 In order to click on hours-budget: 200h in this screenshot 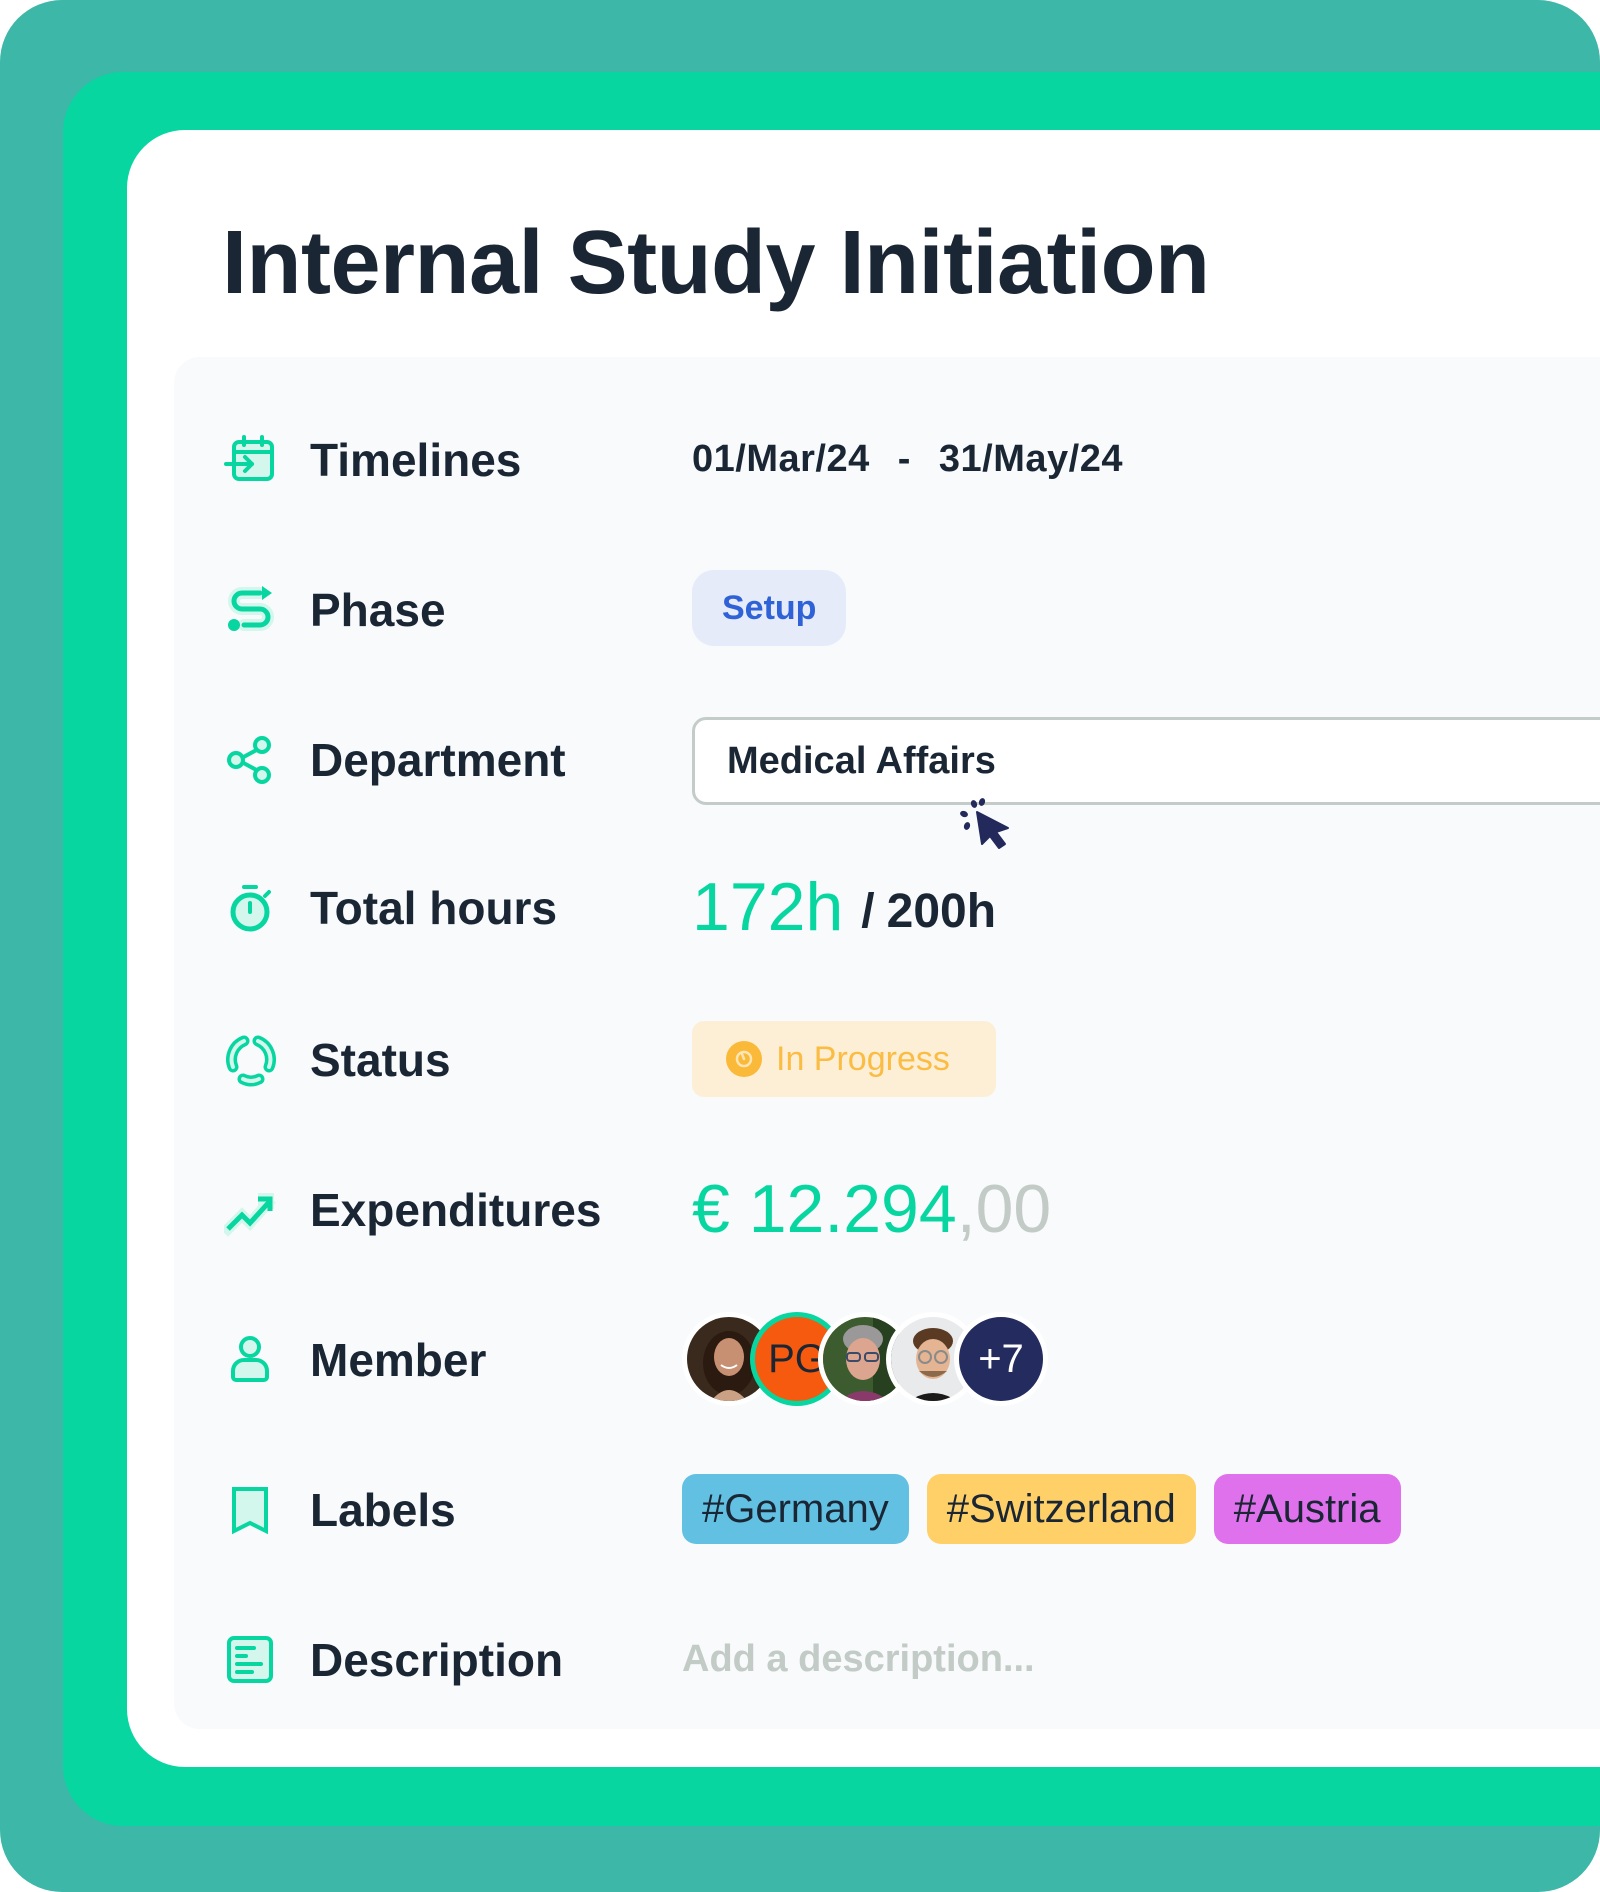, I will do `click(941, 911)`.